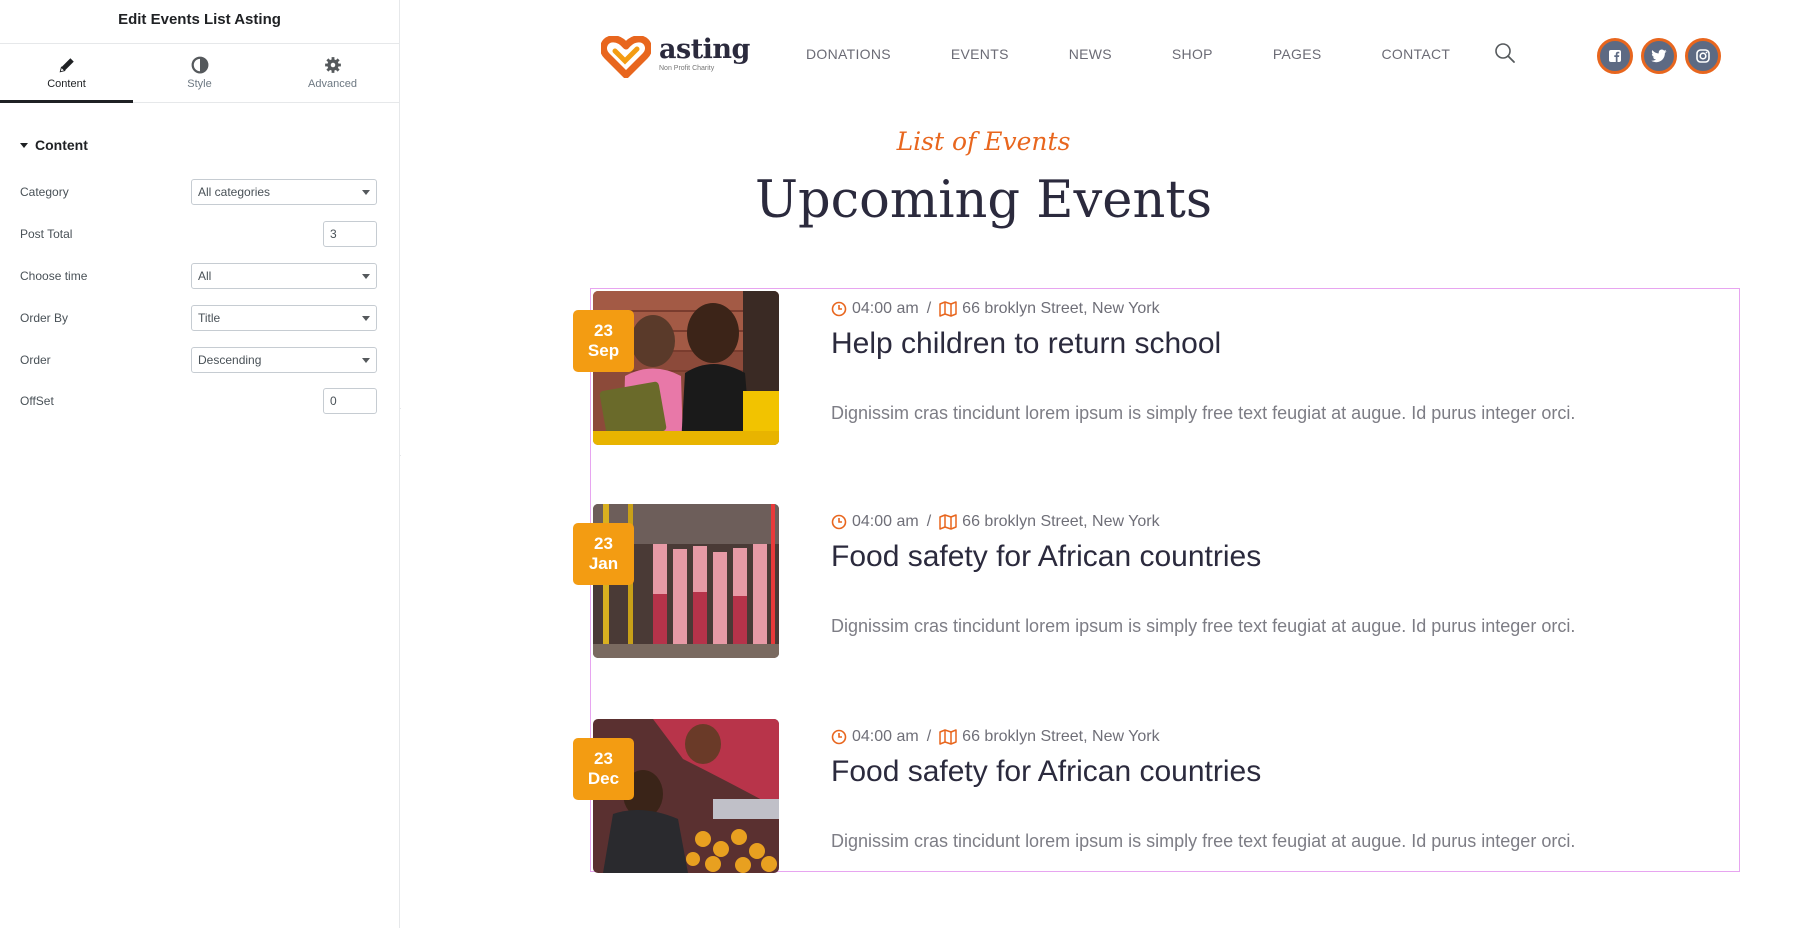 The width and height of the screenshot is (1800, 928). What do you see at coordinates (983, 200) in the screenshot?
I see `section-title: Upcoming Events` at bounding box center [983, 200].